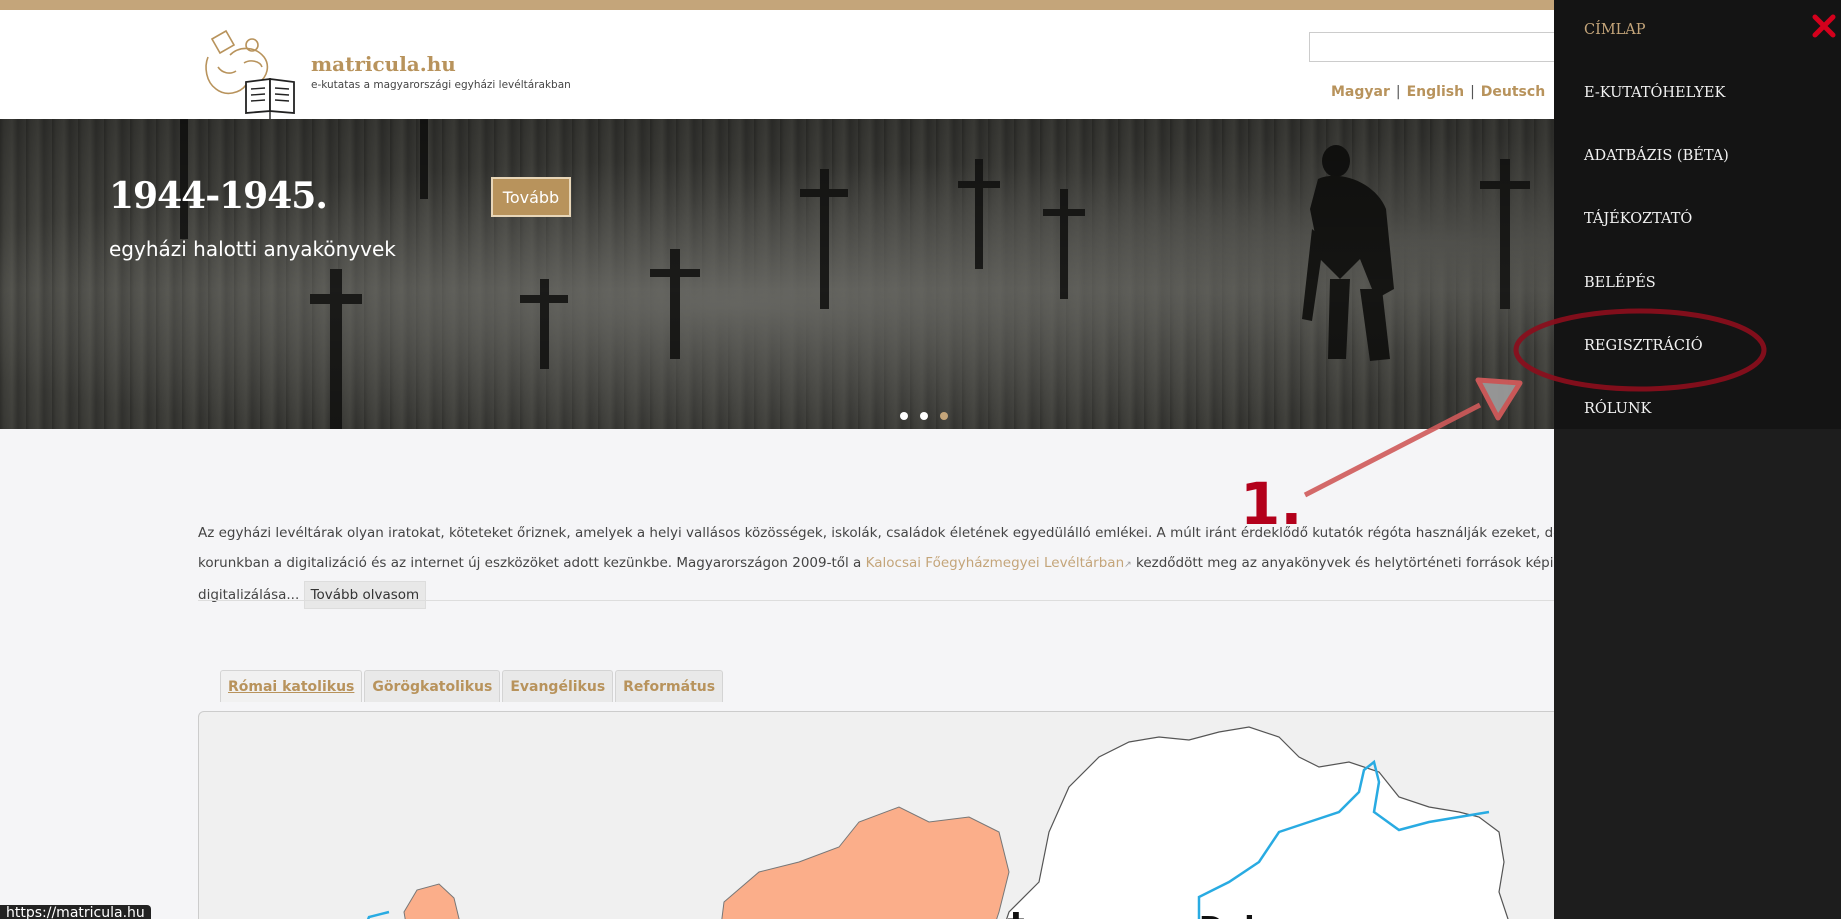  Describe the element at coordinates (1643, 346) in the screenshot. I see `menu-item-registration: REGISZTRÁCIÓ` at that location.